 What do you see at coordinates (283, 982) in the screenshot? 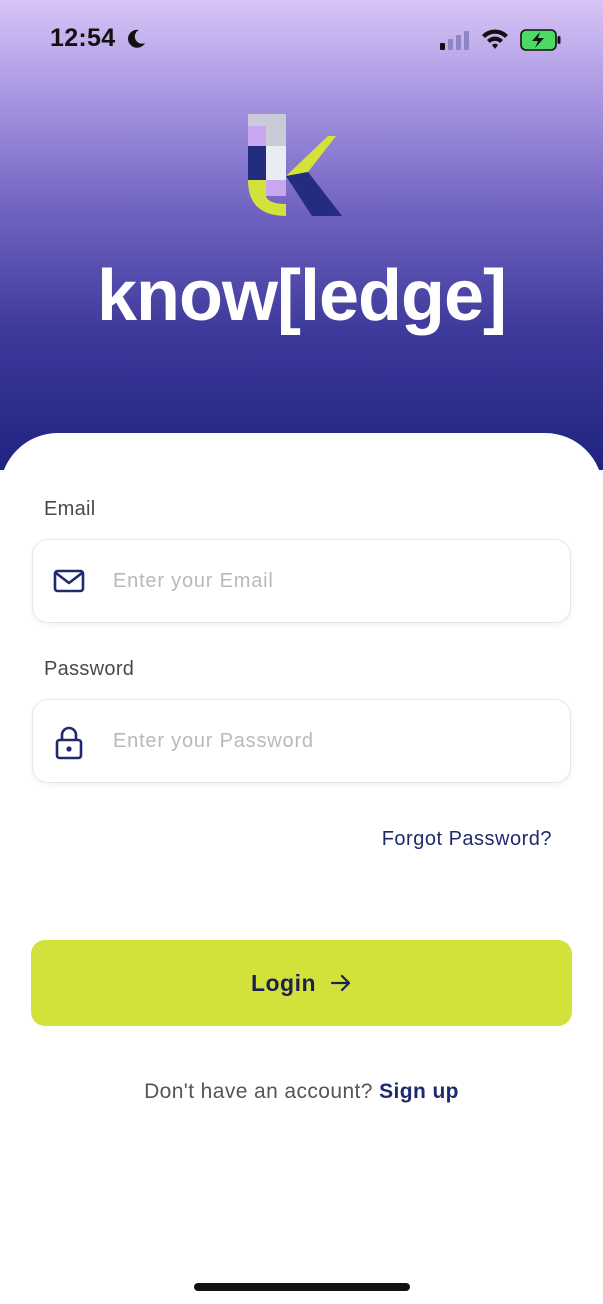
I see `login-button-label: Login` at bounding box center [283, 982].